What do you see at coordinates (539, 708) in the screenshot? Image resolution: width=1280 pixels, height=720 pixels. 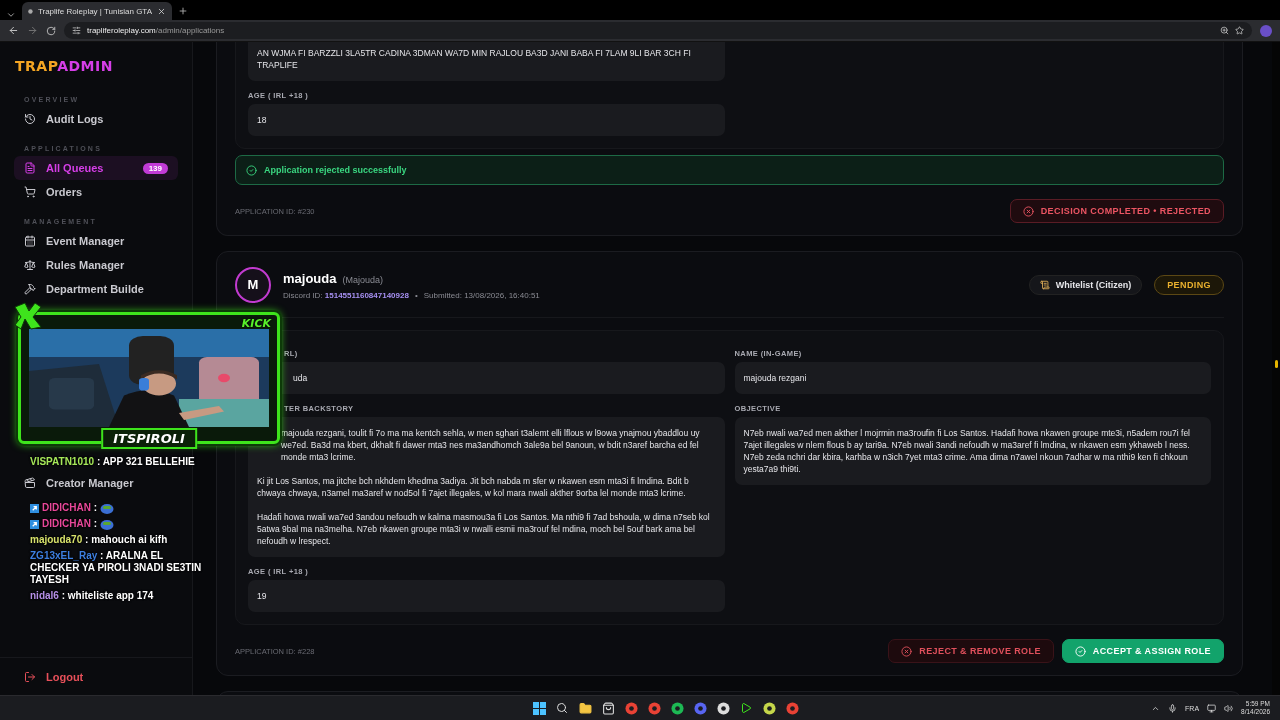 I see `start-icon` at bounding box center [539, 708].